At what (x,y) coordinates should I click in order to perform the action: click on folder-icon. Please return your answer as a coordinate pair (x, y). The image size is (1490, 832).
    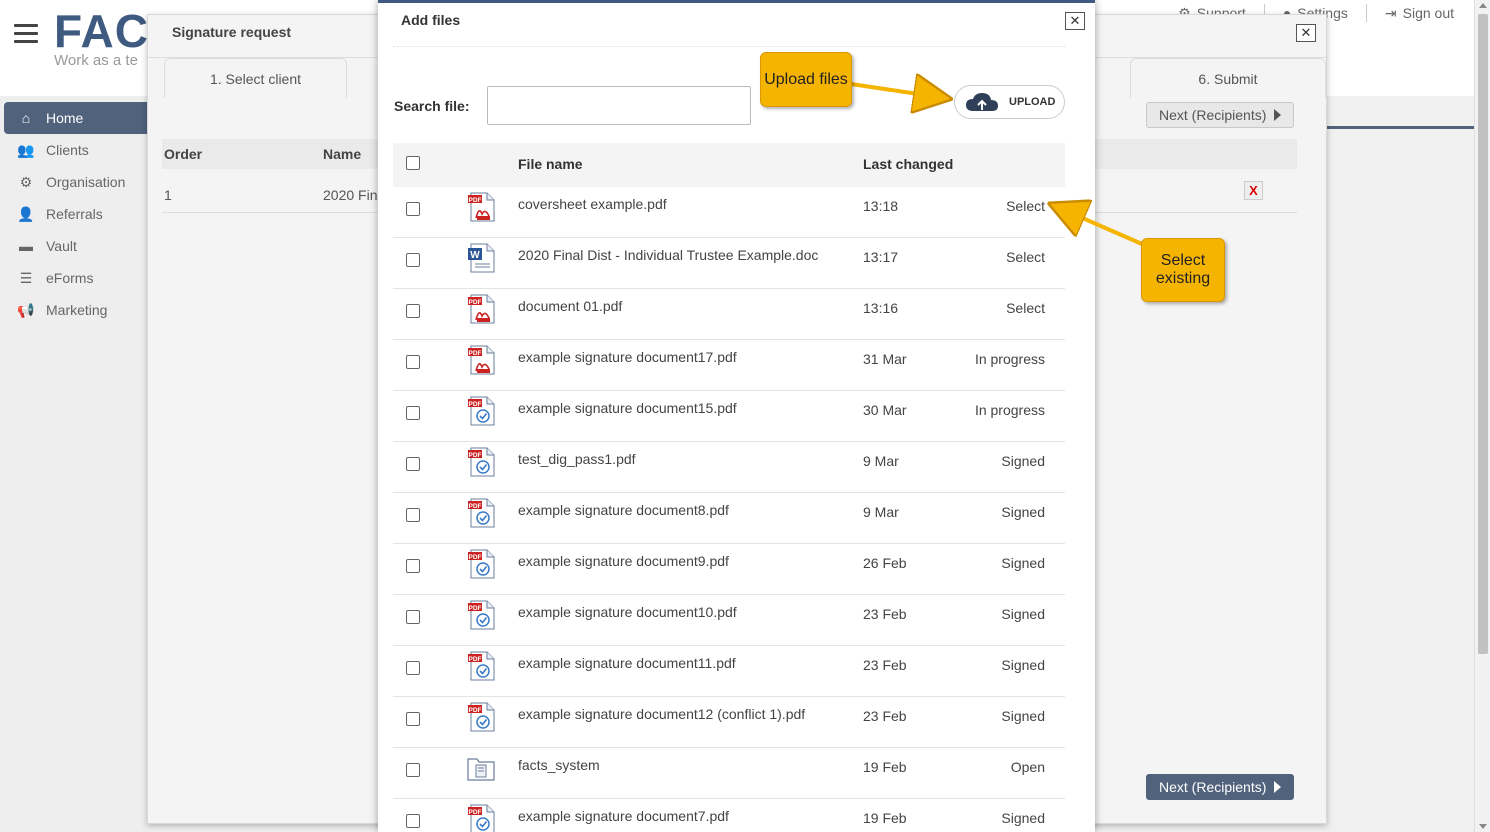
    Looking at the image, I should click on (481, 768).